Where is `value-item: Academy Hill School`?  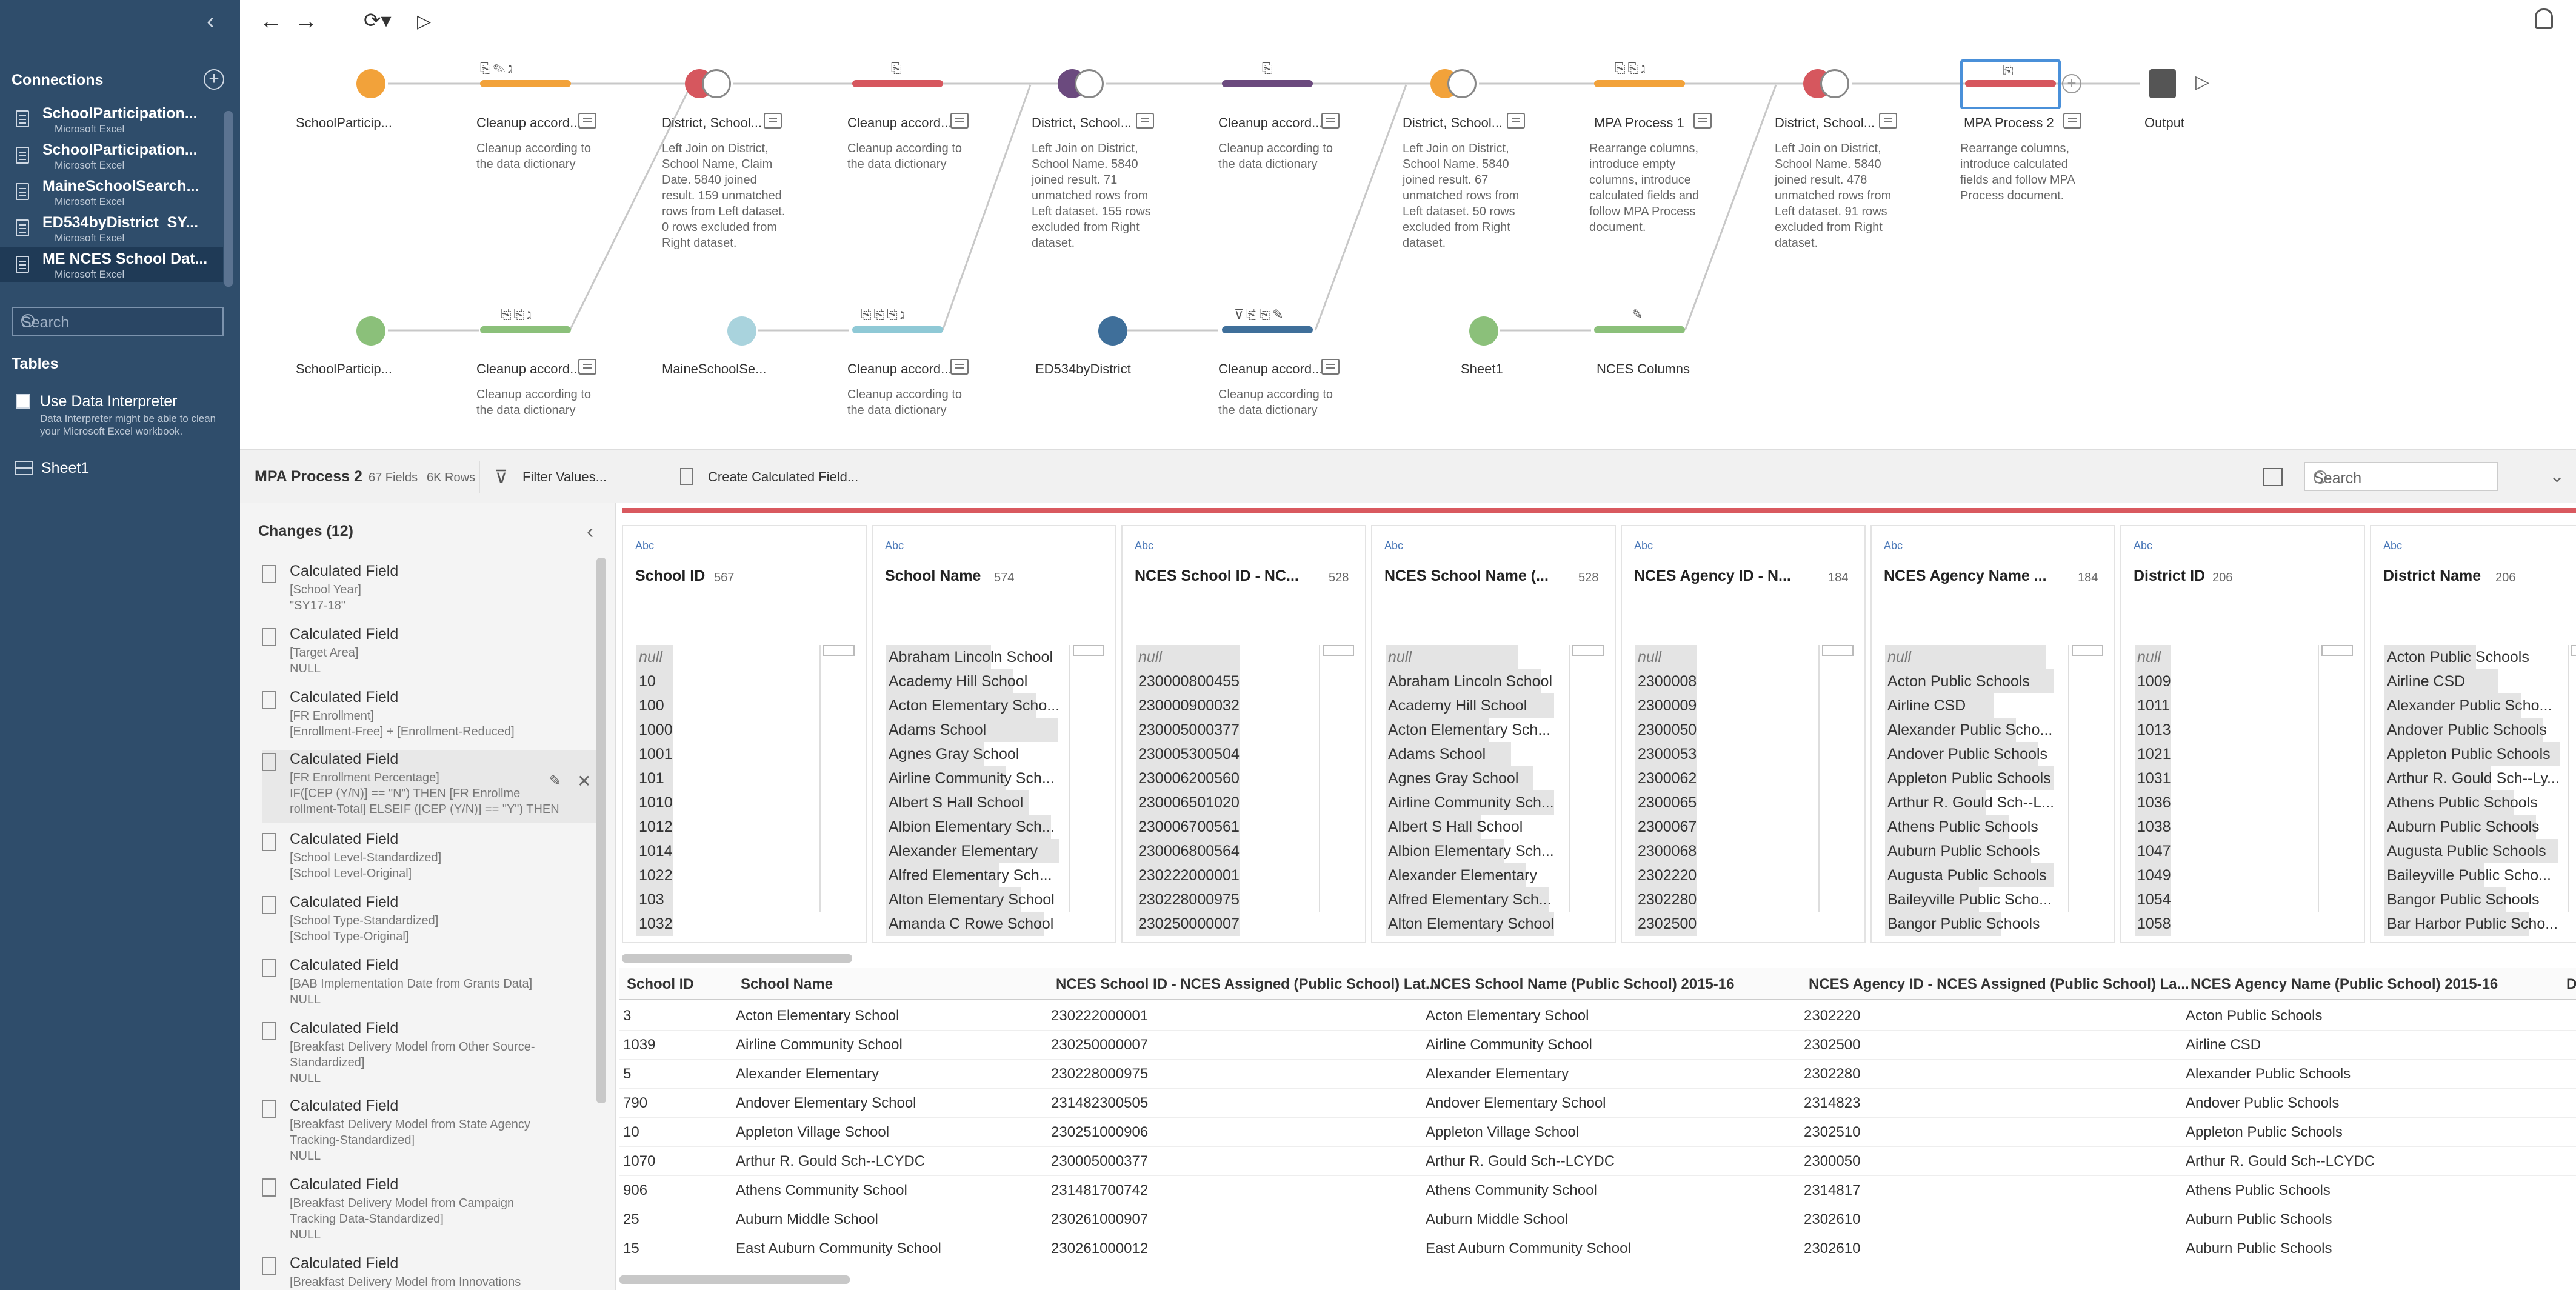 value-item: Academy Hill School is located at coordinates (973, 681).